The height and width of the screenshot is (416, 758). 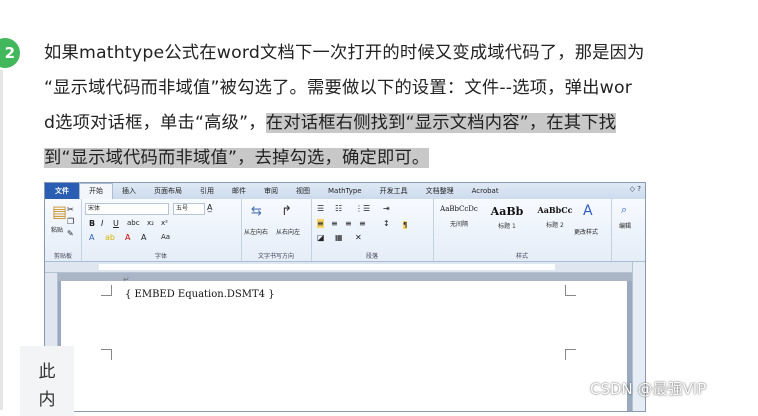 What do you see at coordinates (161, 230) in the screenshot?
I see `font-group: 宋体 五号 A̲ B I U abc x₂ x² A ab A A Aa 字体` at bounding box center [161, 230].